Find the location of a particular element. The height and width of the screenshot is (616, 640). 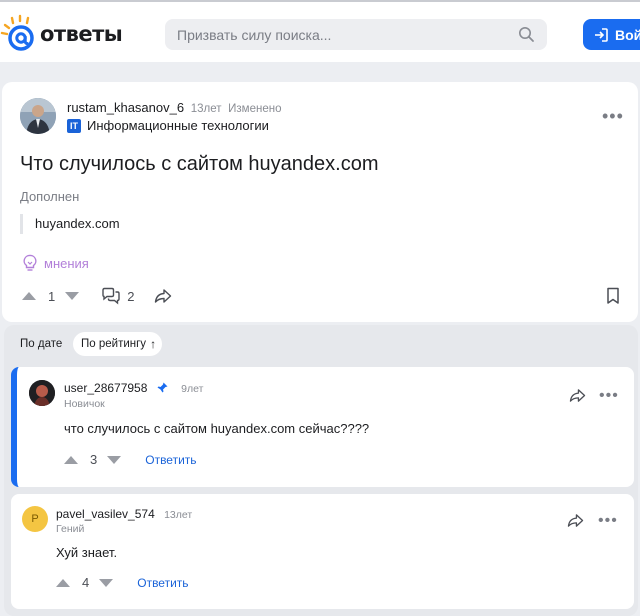

author-name: user_28677958 is located at coordinates (105, 388).